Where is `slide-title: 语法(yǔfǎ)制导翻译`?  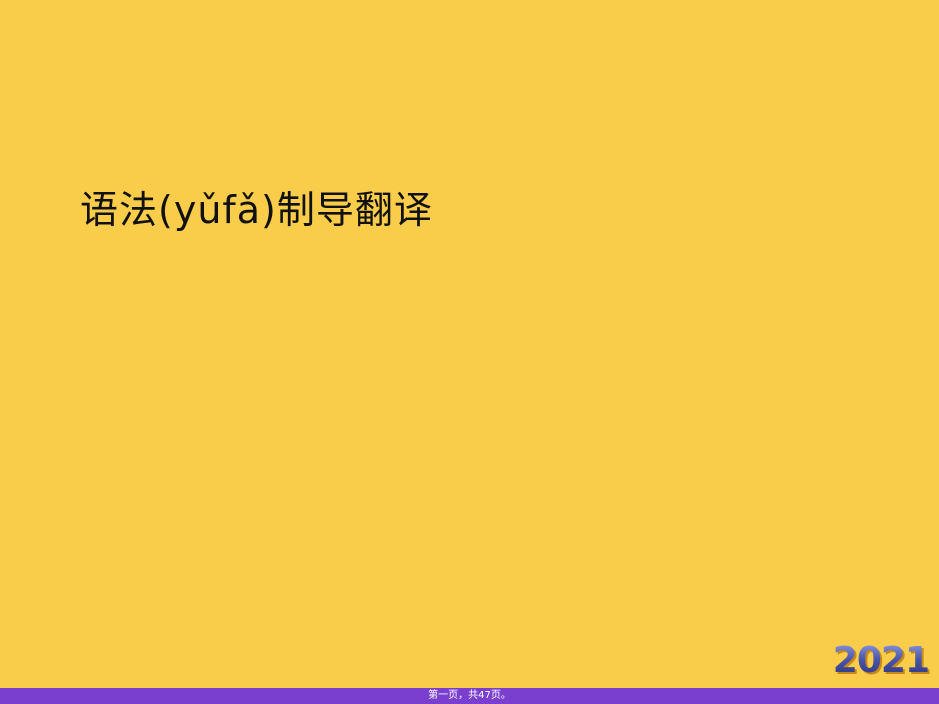
slide-title: 语法(yǔfǎ)制导翻译 is located at coordinates (256, 210).